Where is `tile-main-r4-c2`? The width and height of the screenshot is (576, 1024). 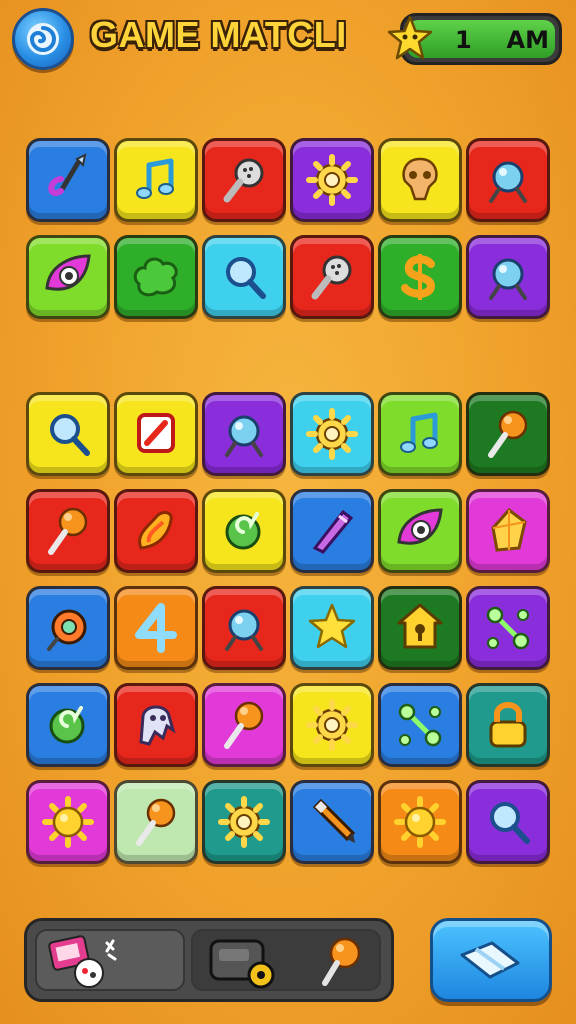 tile-main-r4-c2 is located at coordinates (156, 725).